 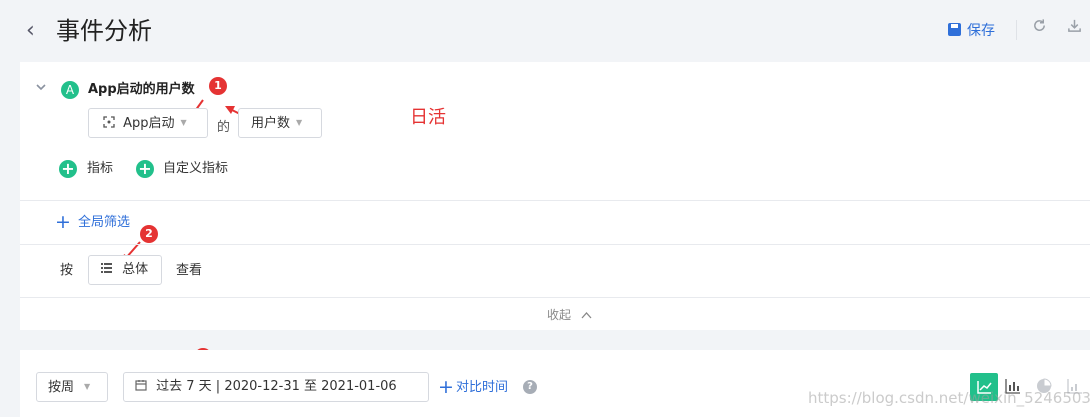 I want to click on chevron-down-icon, so click(x=41, y=89).